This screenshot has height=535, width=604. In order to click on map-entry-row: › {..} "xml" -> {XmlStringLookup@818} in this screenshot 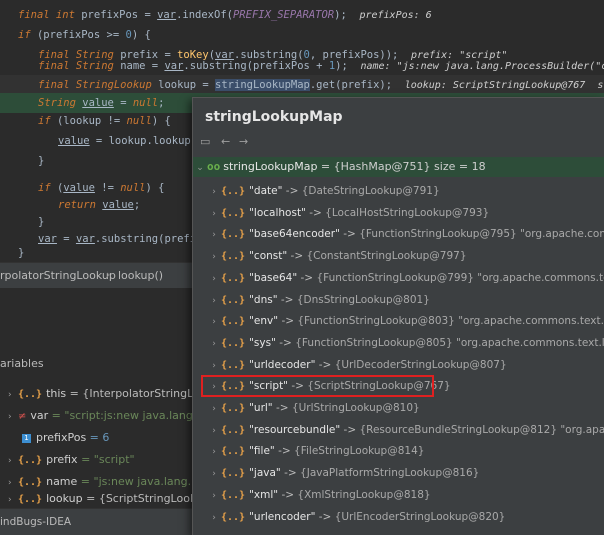, I will do `click(398, 495)`.